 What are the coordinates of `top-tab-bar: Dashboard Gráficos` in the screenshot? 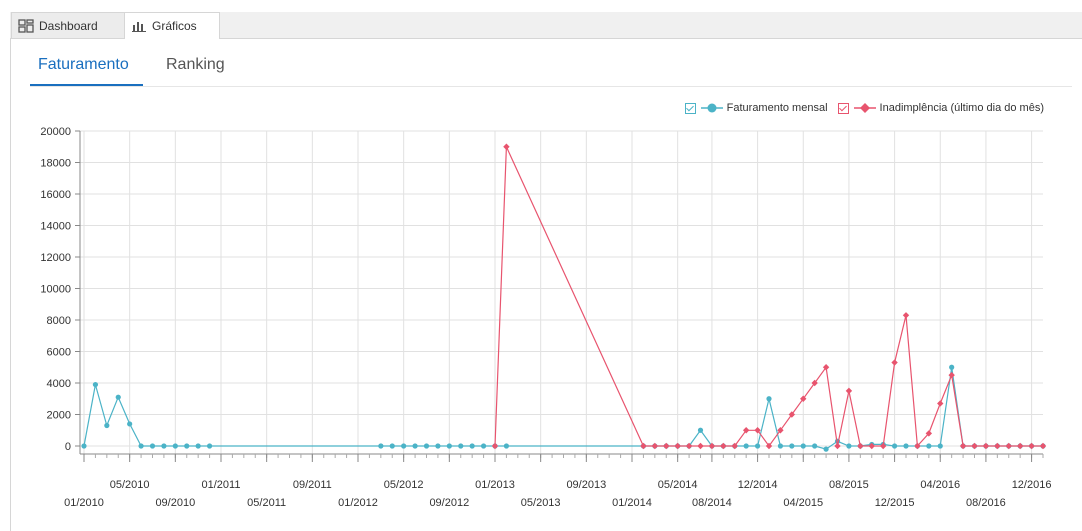 It's located at (546, 25).